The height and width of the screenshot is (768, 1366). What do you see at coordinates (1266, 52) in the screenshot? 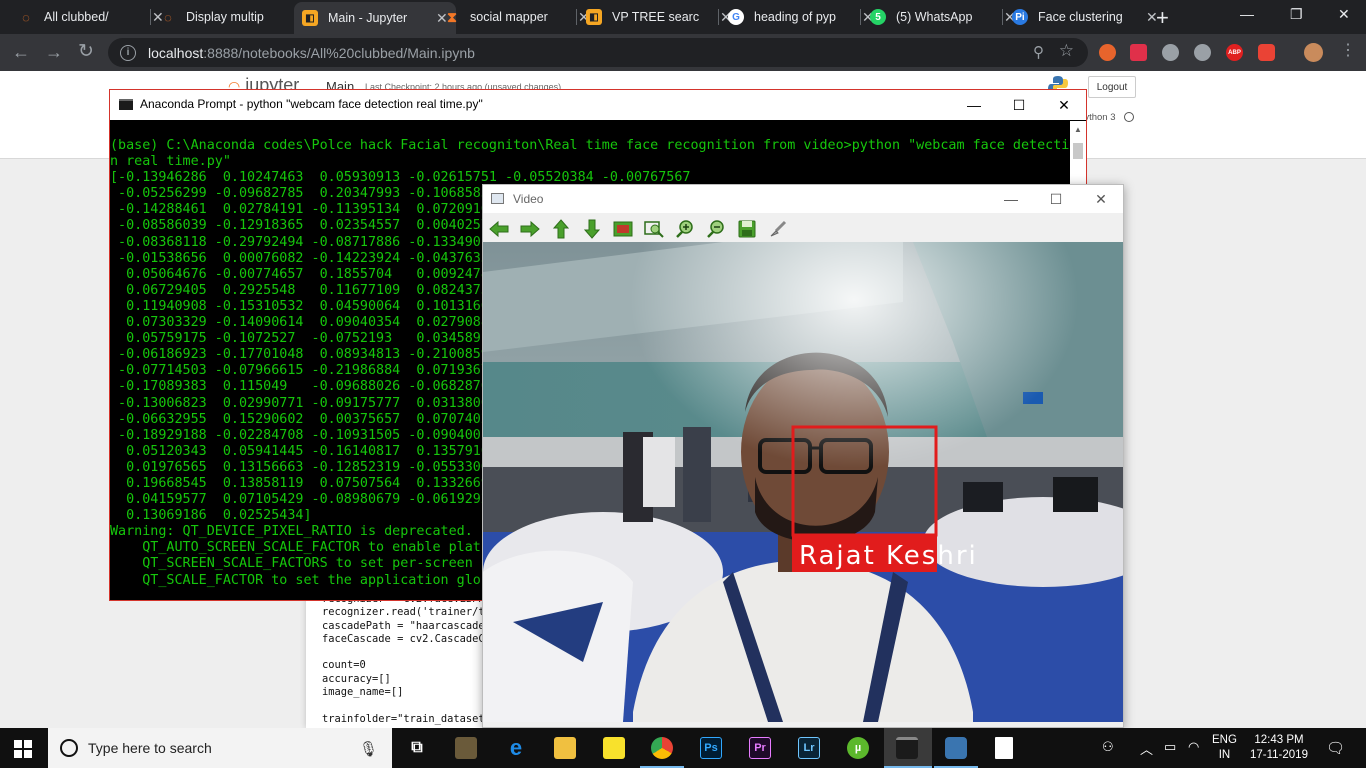
I see `camera-extension-icon` at bounding box center [1266, 52].